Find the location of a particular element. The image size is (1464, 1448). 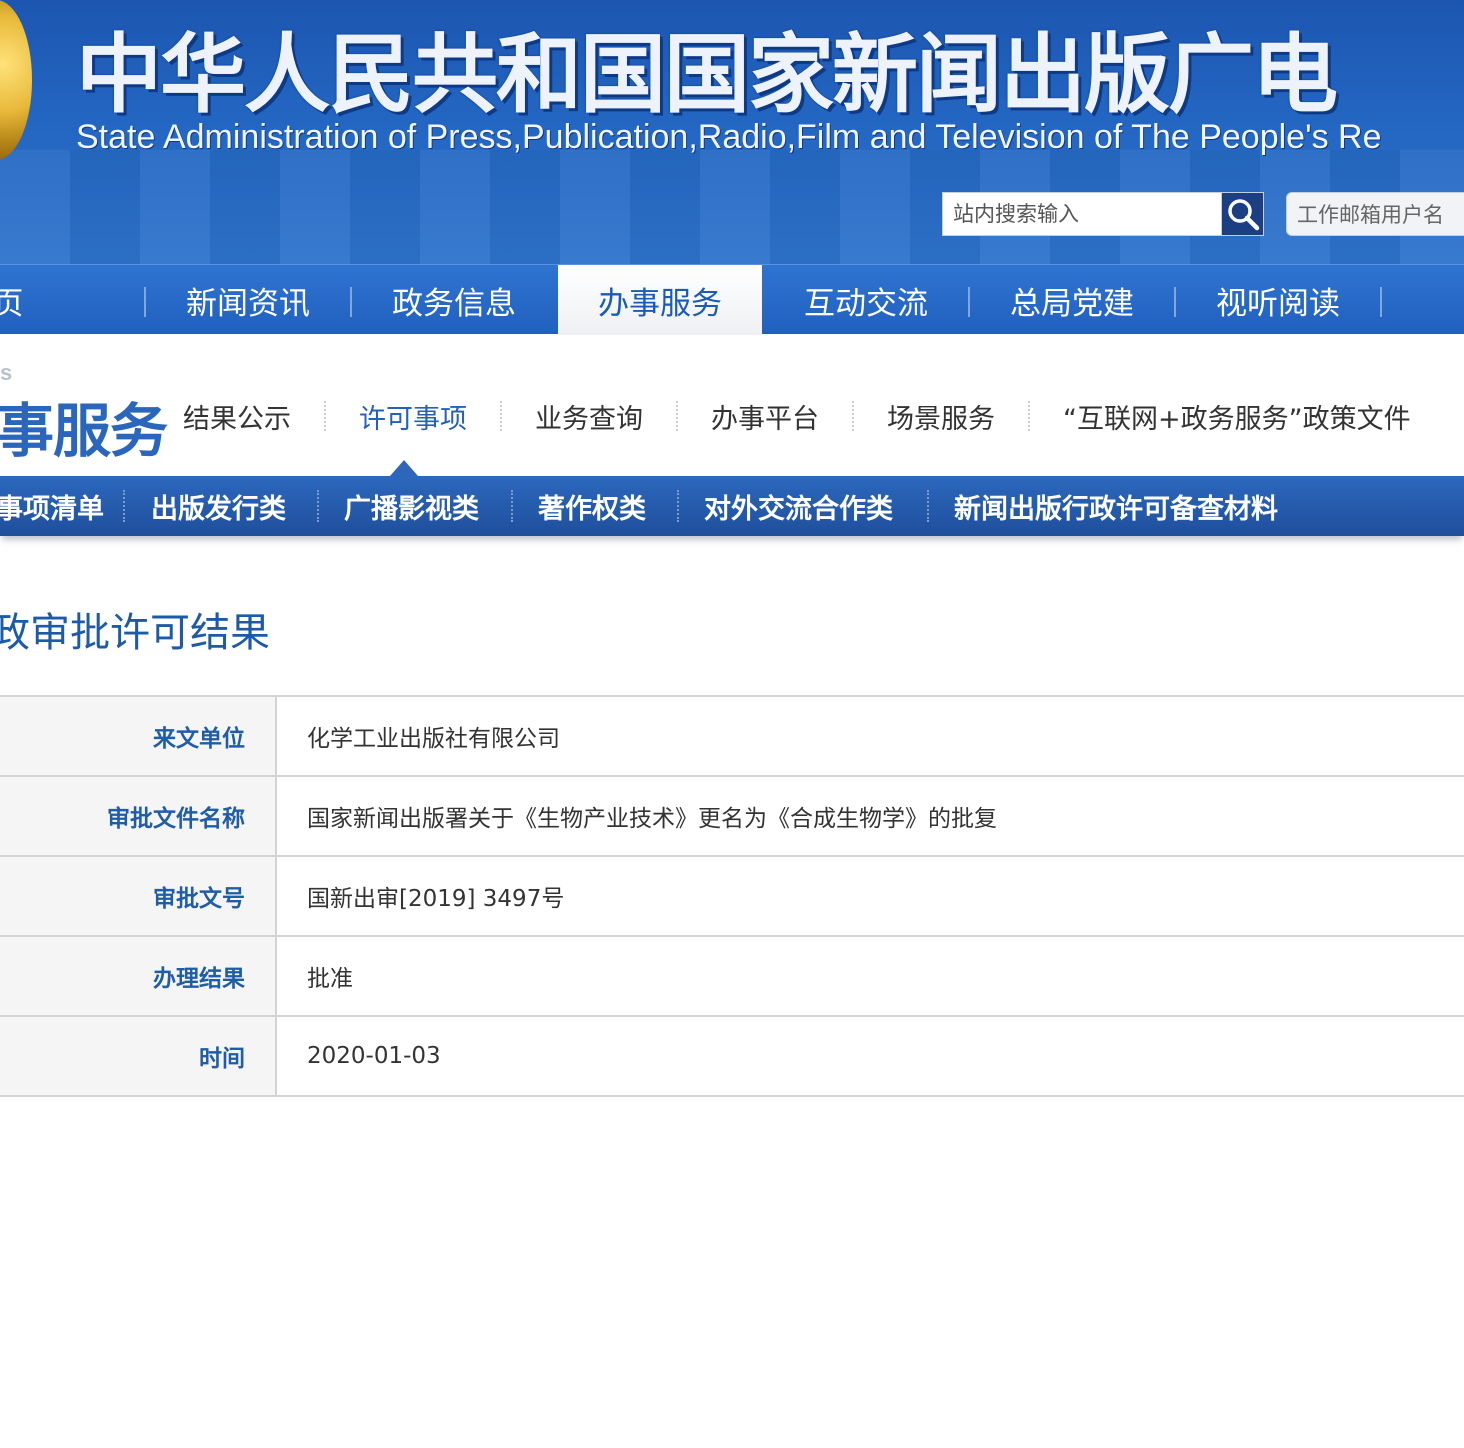

site-title: 中华人民共和国国家新闻出版广电 is located at coordinates (707, 74).